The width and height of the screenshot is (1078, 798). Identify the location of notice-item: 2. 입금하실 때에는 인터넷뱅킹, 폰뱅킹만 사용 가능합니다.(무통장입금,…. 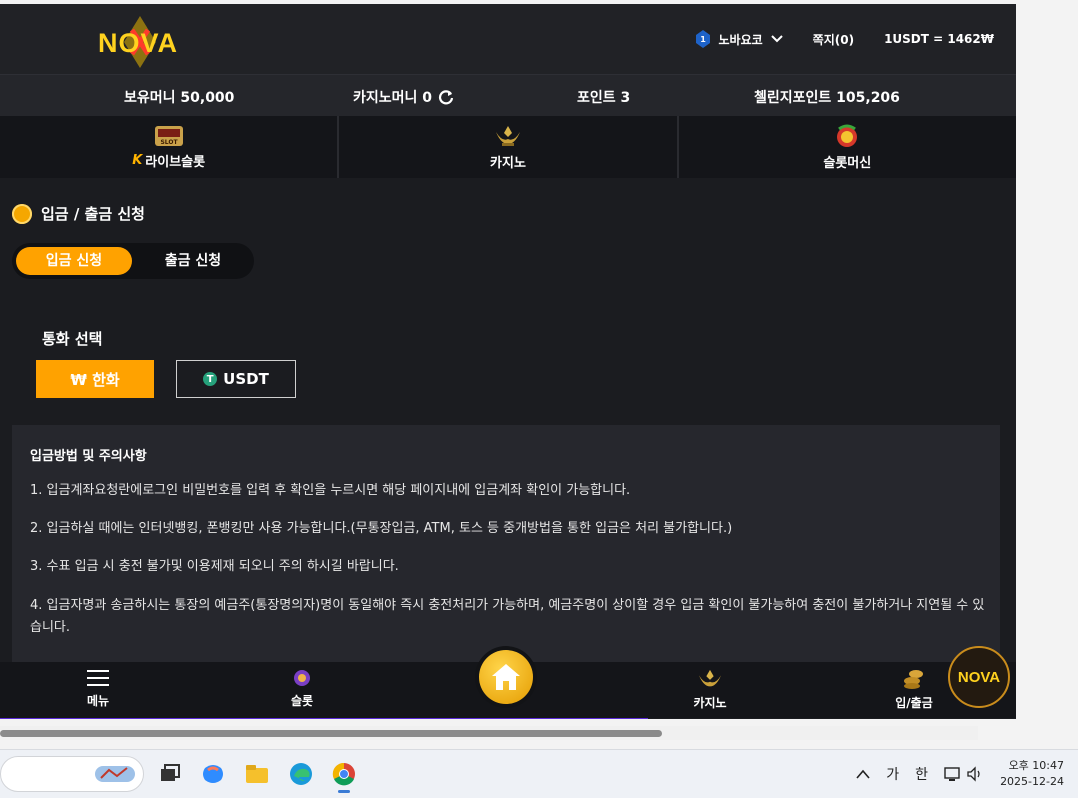
(381, 528).